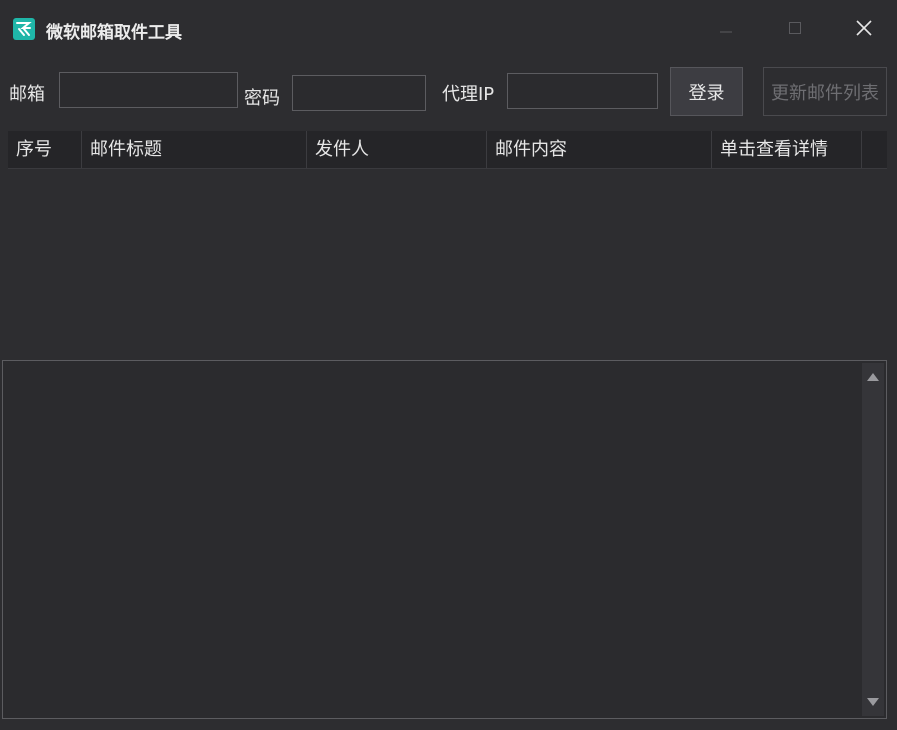  Describe the element at coordinates (706, 91) in the screenshot. I see `login-button: 登录` at that location.